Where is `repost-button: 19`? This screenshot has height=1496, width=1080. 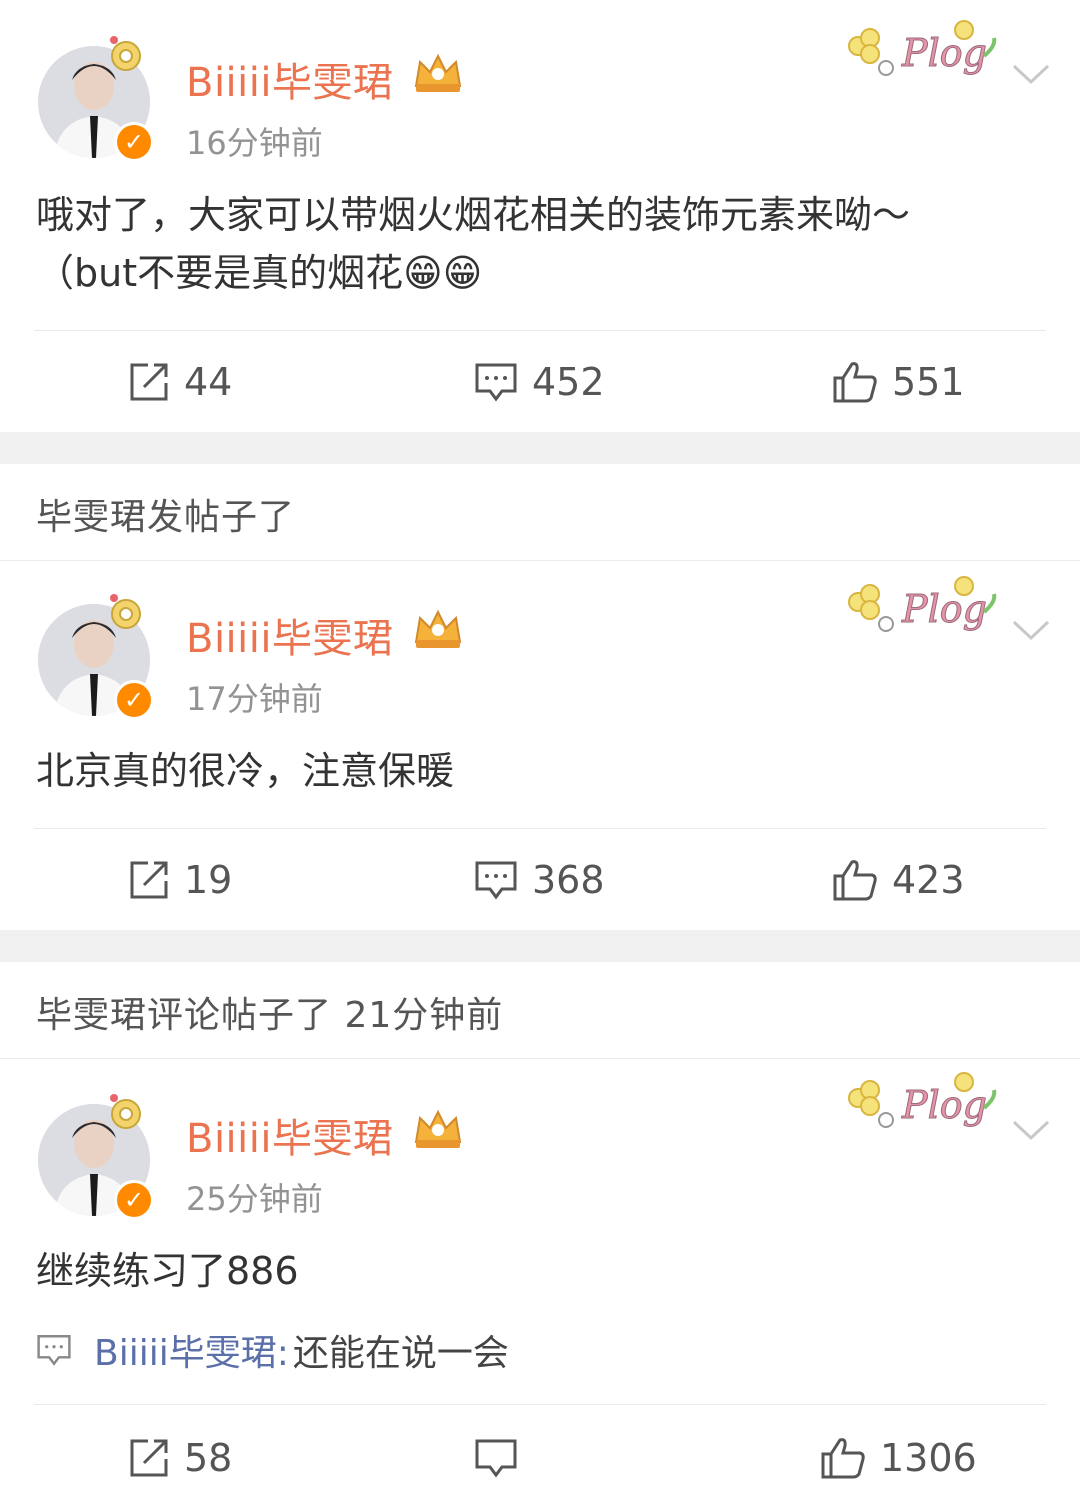
repost-button: 19 is located at coordinates (180, 880).